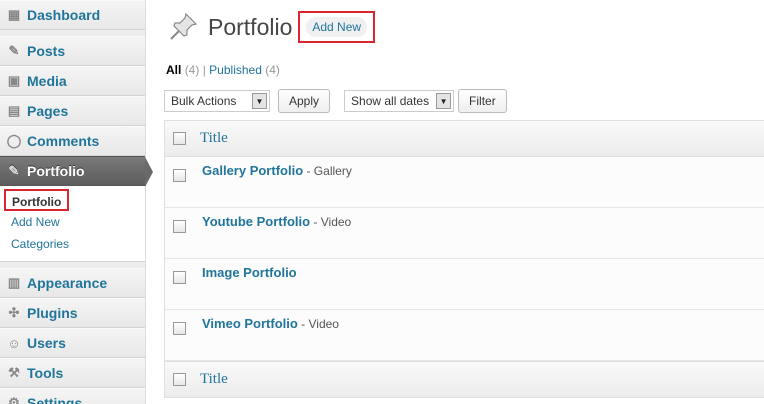  I want to click on menu-label: Appearance, so click(67, 283).